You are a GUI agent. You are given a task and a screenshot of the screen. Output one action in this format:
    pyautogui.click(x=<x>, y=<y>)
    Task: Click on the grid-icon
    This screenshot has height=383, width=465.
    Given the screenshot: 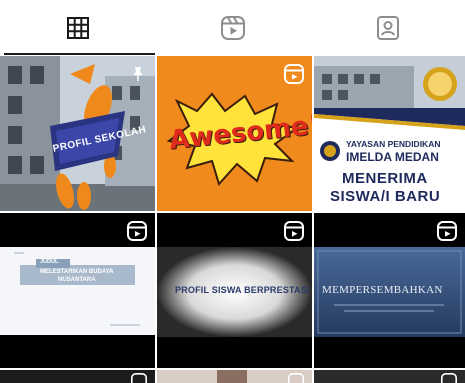 What is the action you would take?
    pyautogui.click(x=77, y=28)
    